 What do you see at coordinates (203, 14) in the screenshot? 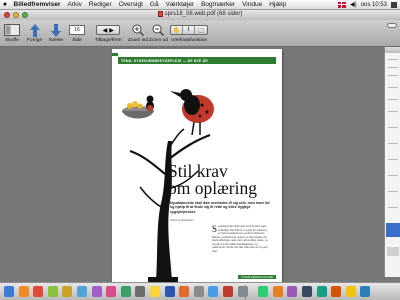
I see `window-title-text: sprs18_08.web.pdf (68 sider)` at bounding box center [203, 14].